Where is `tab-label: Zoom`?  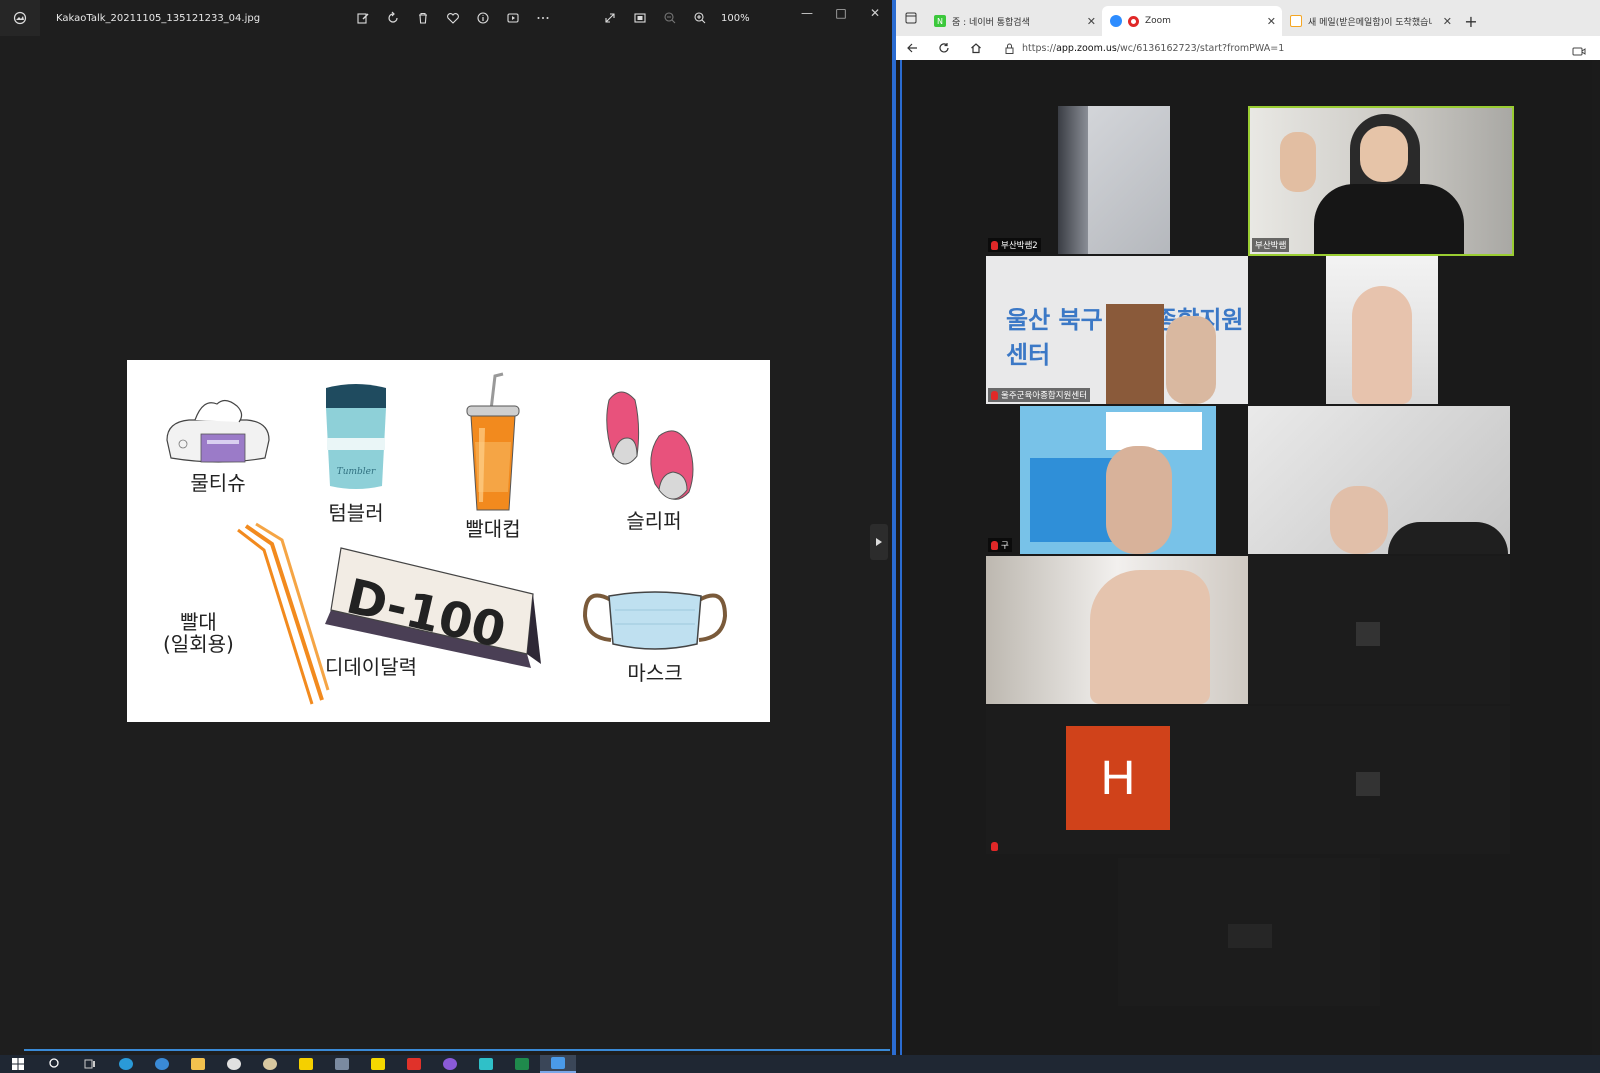 tab-label: Zoom is located at coordinates (1158, 21).